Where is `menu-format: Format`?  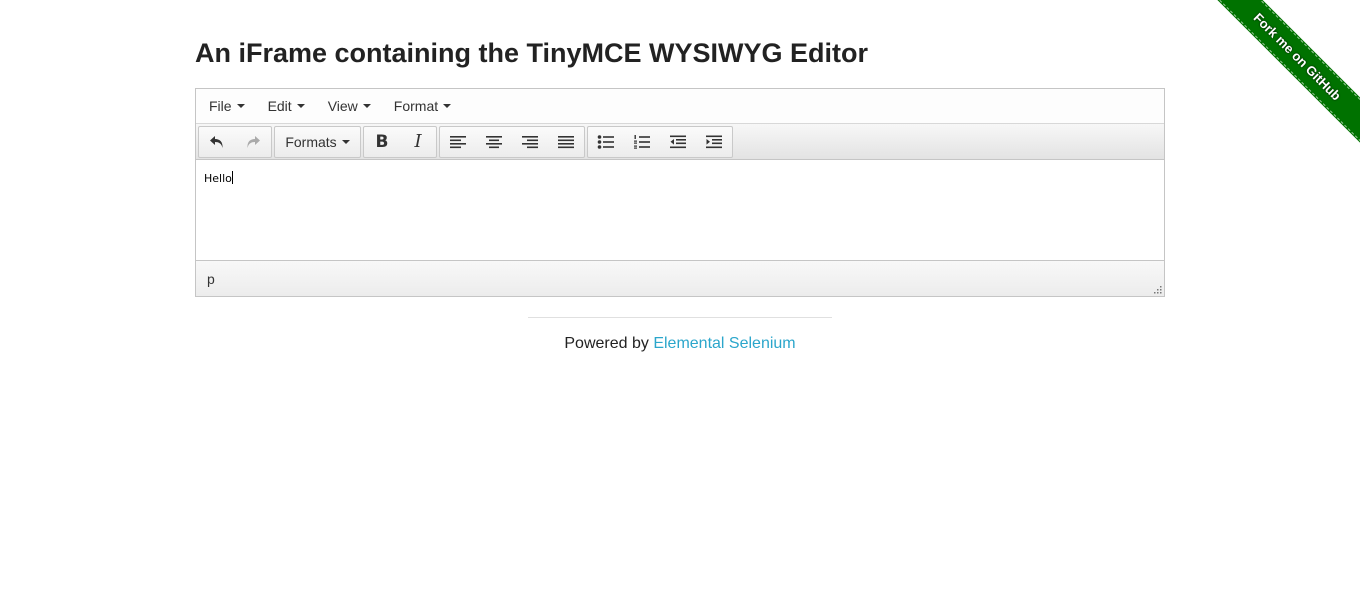 menu-format: Format is located at coordinates (422, 106).